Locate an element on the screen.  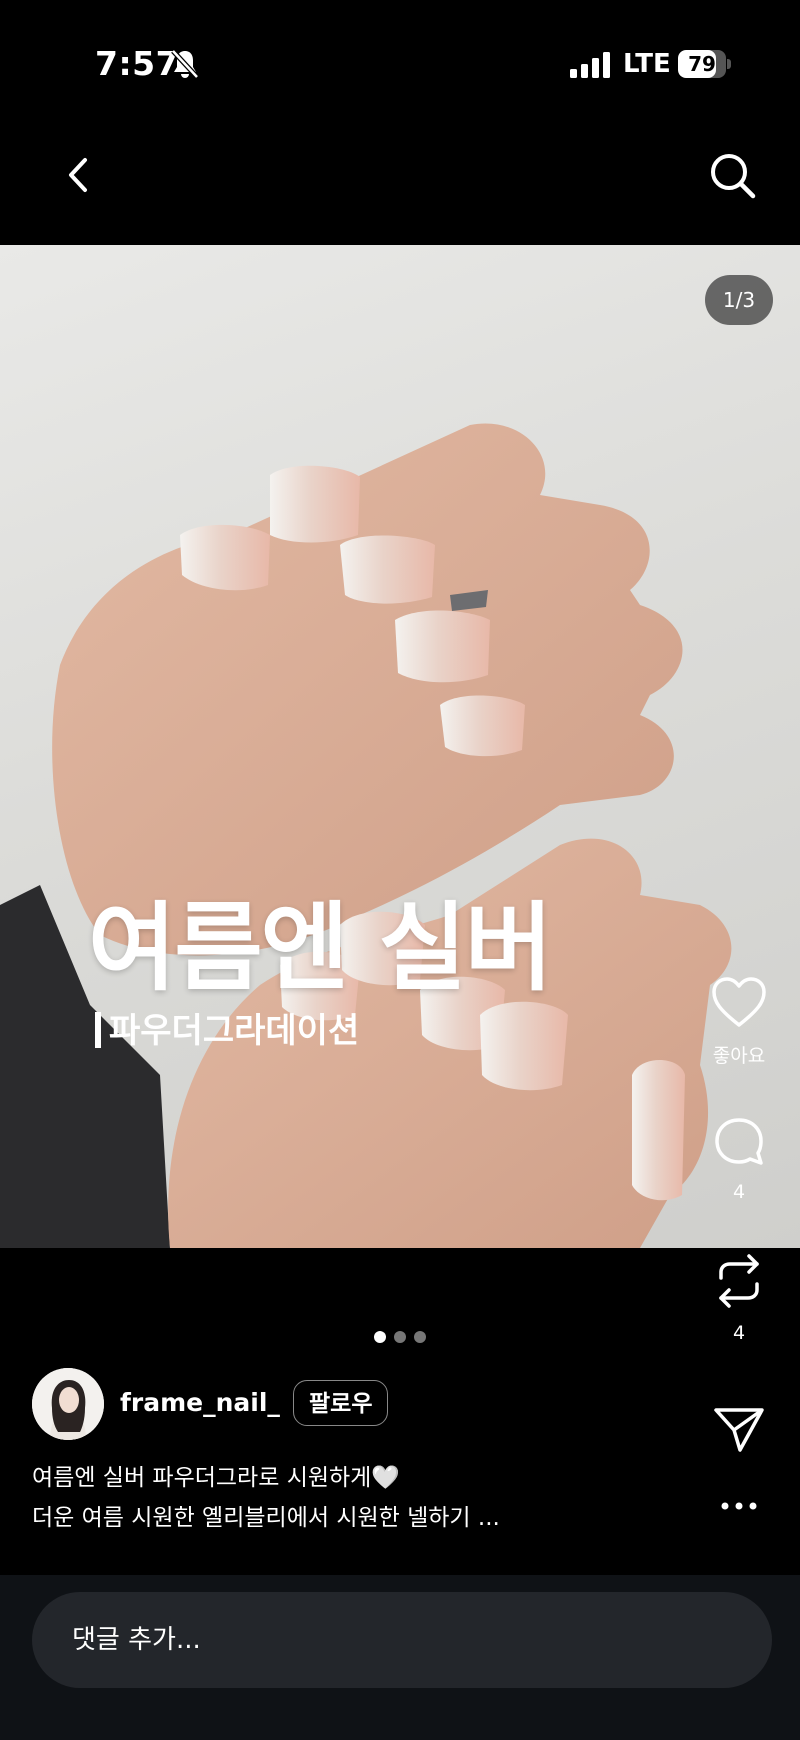
comment-action: 4 is located at coordinates (739, 1159).